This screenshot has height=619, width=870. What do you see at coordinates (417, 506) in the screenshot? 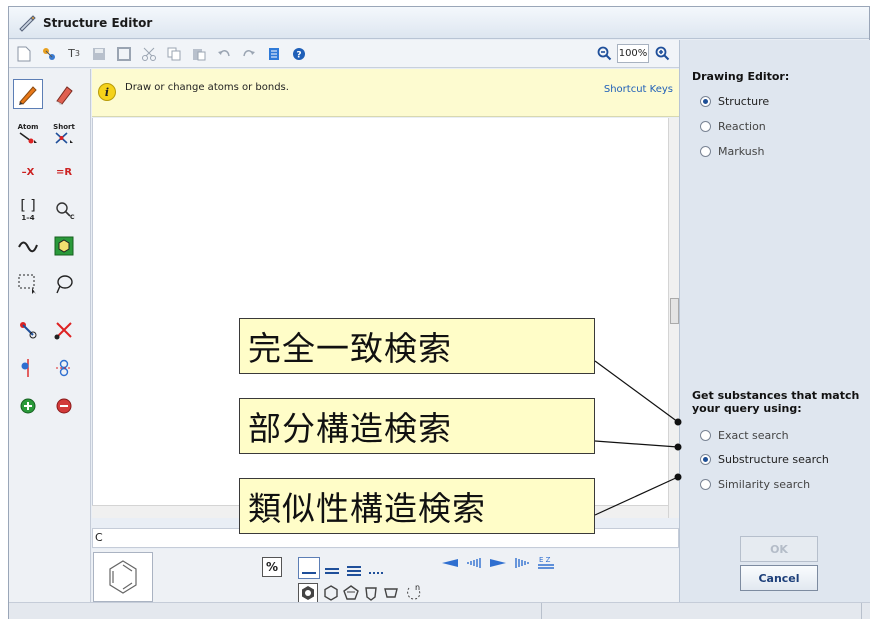
I see `callout-similarity-search: 類似性構造検索` at bounding box center [417, 506].